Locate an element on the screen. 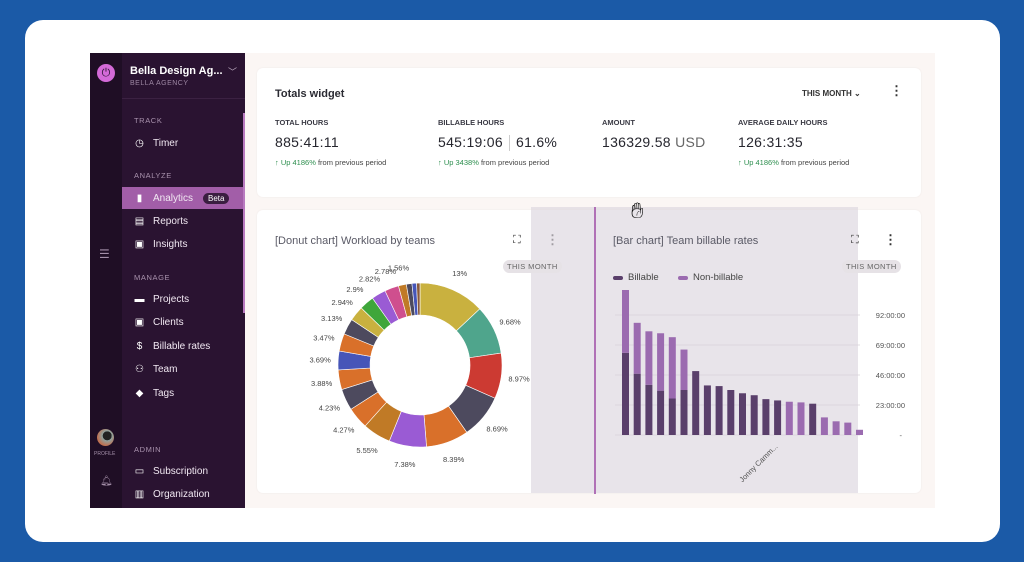 The height and width of the screenshot is (562, 1024). bar-chart-title: [Bar chart] Team billable rates is located at coordinates (686, 241).